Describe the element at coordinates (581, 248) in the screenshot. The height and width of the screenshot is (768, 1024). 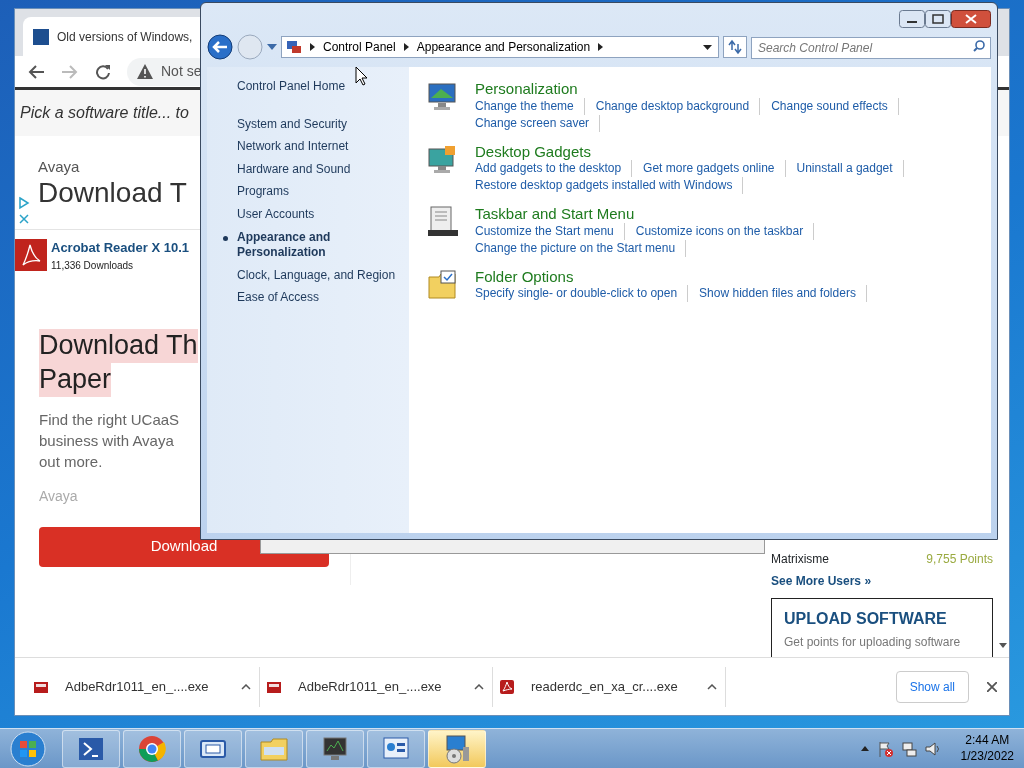
I see `task-link: Change the picture on the Start menu` at that location.